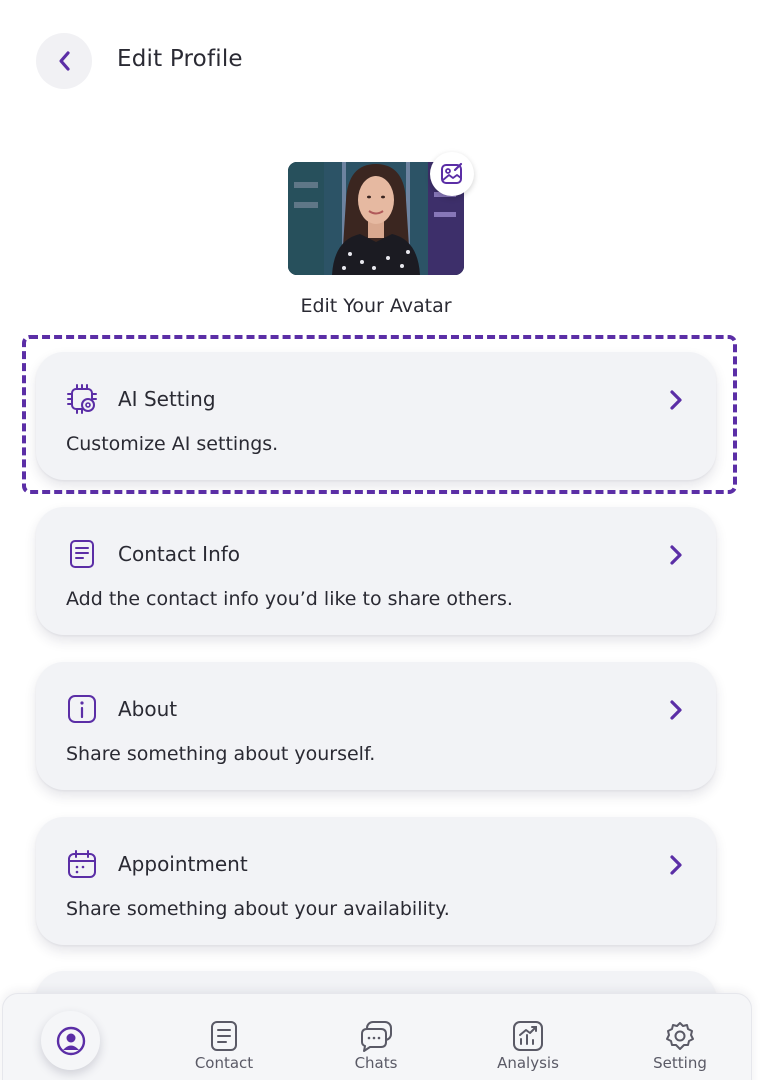 The width and height of the screenshot is (760, 1080). Describe the element at coordinates (180, 59) in the screenshot. I see `page-title: Edit Profile` at that location.